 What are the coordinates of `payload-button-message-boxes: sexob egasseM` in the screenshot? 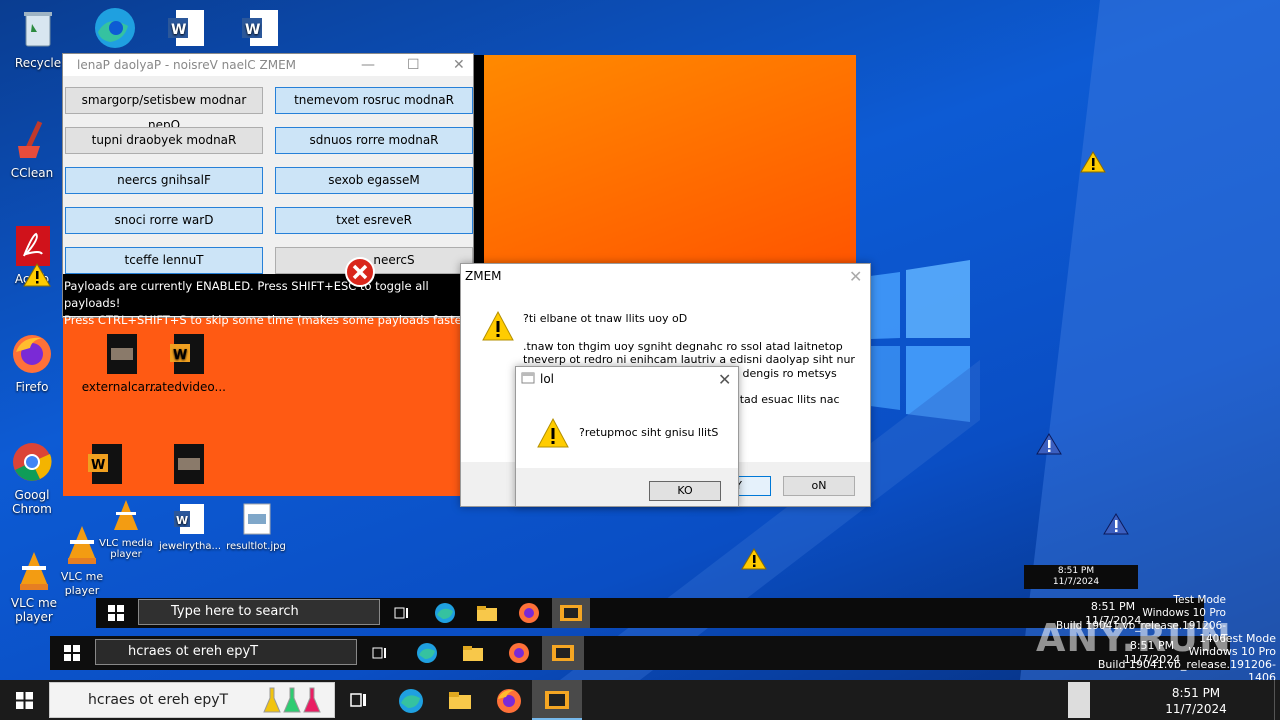 It's located at (374, 180).